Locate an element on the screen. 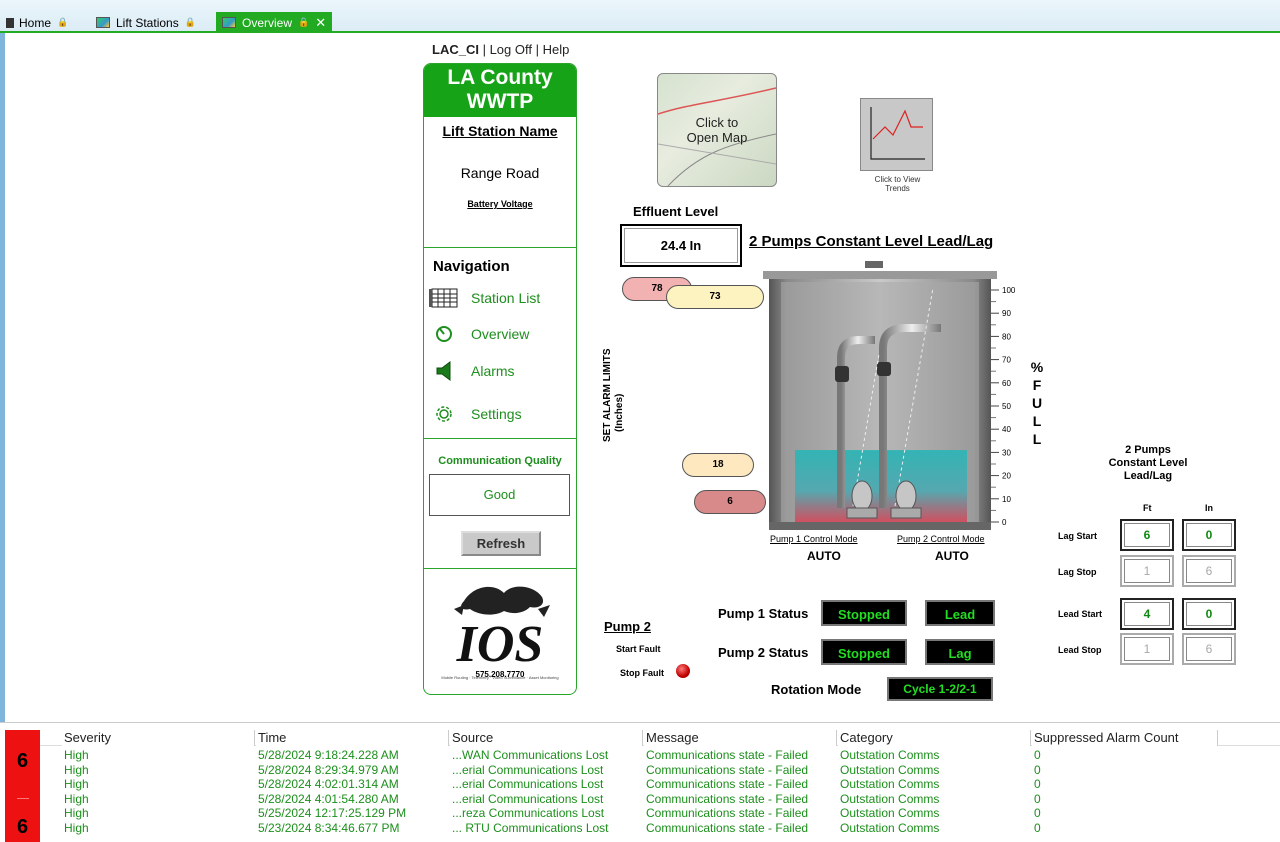  nav-item-overview: Overview is located at coordinates (479, 334).